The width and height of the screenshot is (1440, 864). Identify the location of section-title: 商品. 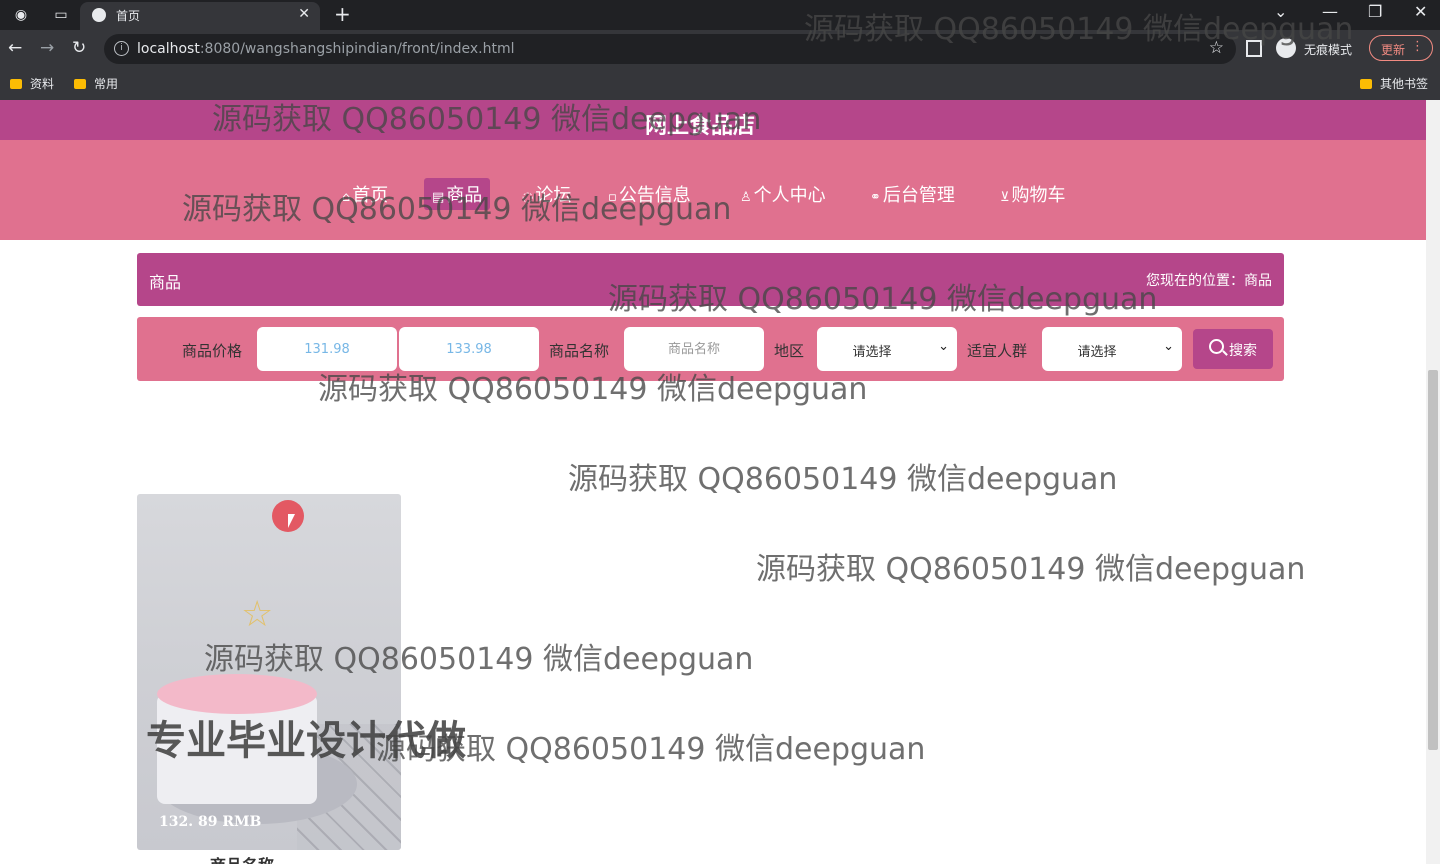
(165, 282).